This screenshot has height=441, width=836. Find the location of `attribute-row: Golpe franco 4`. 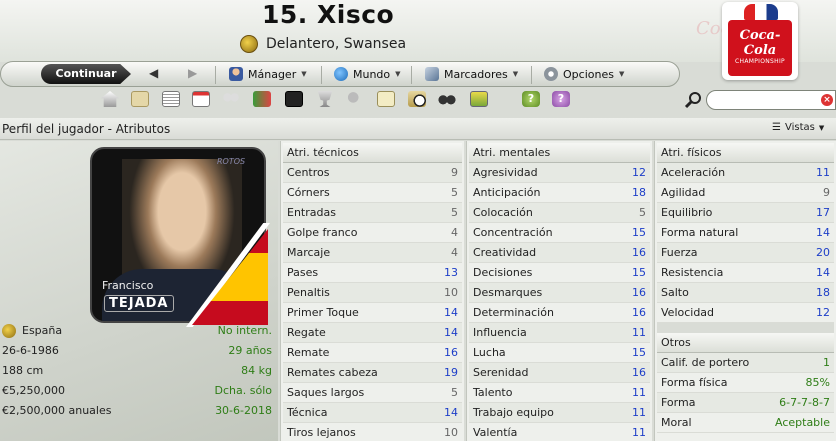

attribute-row: Golpe franco 4 is located at coordinates (372, 233).